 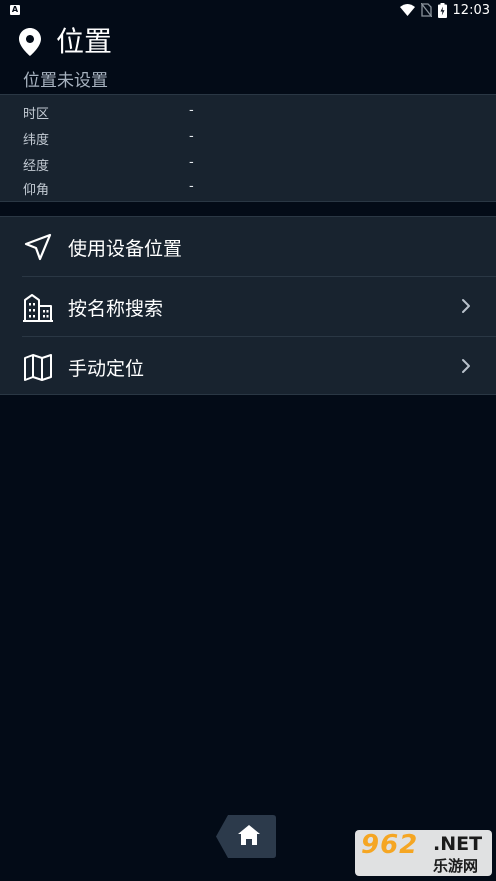 What do you see at coordinates (248, 163) in the screenshot?
I see `info-row-longitude: 经度 -` at bounding box center [248, 163].